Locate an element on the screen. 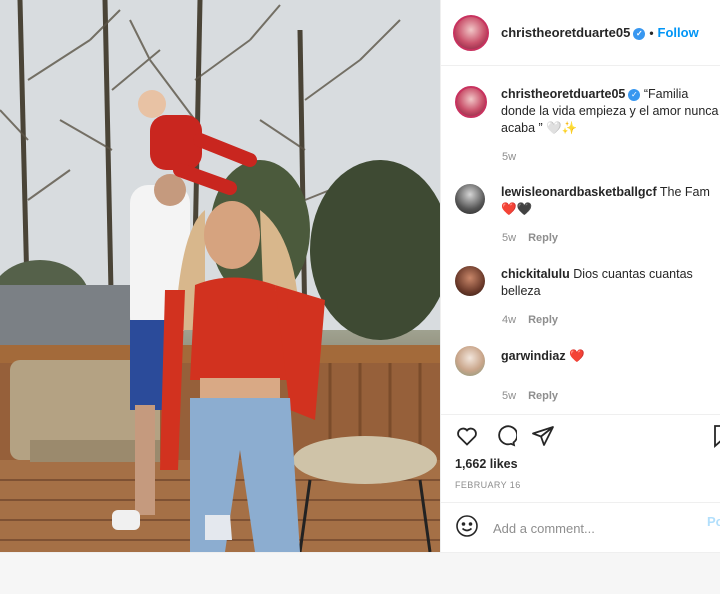 The width and height of the screenshot is (720, 594). bookmark-icon is located at coordinates (716, 438).